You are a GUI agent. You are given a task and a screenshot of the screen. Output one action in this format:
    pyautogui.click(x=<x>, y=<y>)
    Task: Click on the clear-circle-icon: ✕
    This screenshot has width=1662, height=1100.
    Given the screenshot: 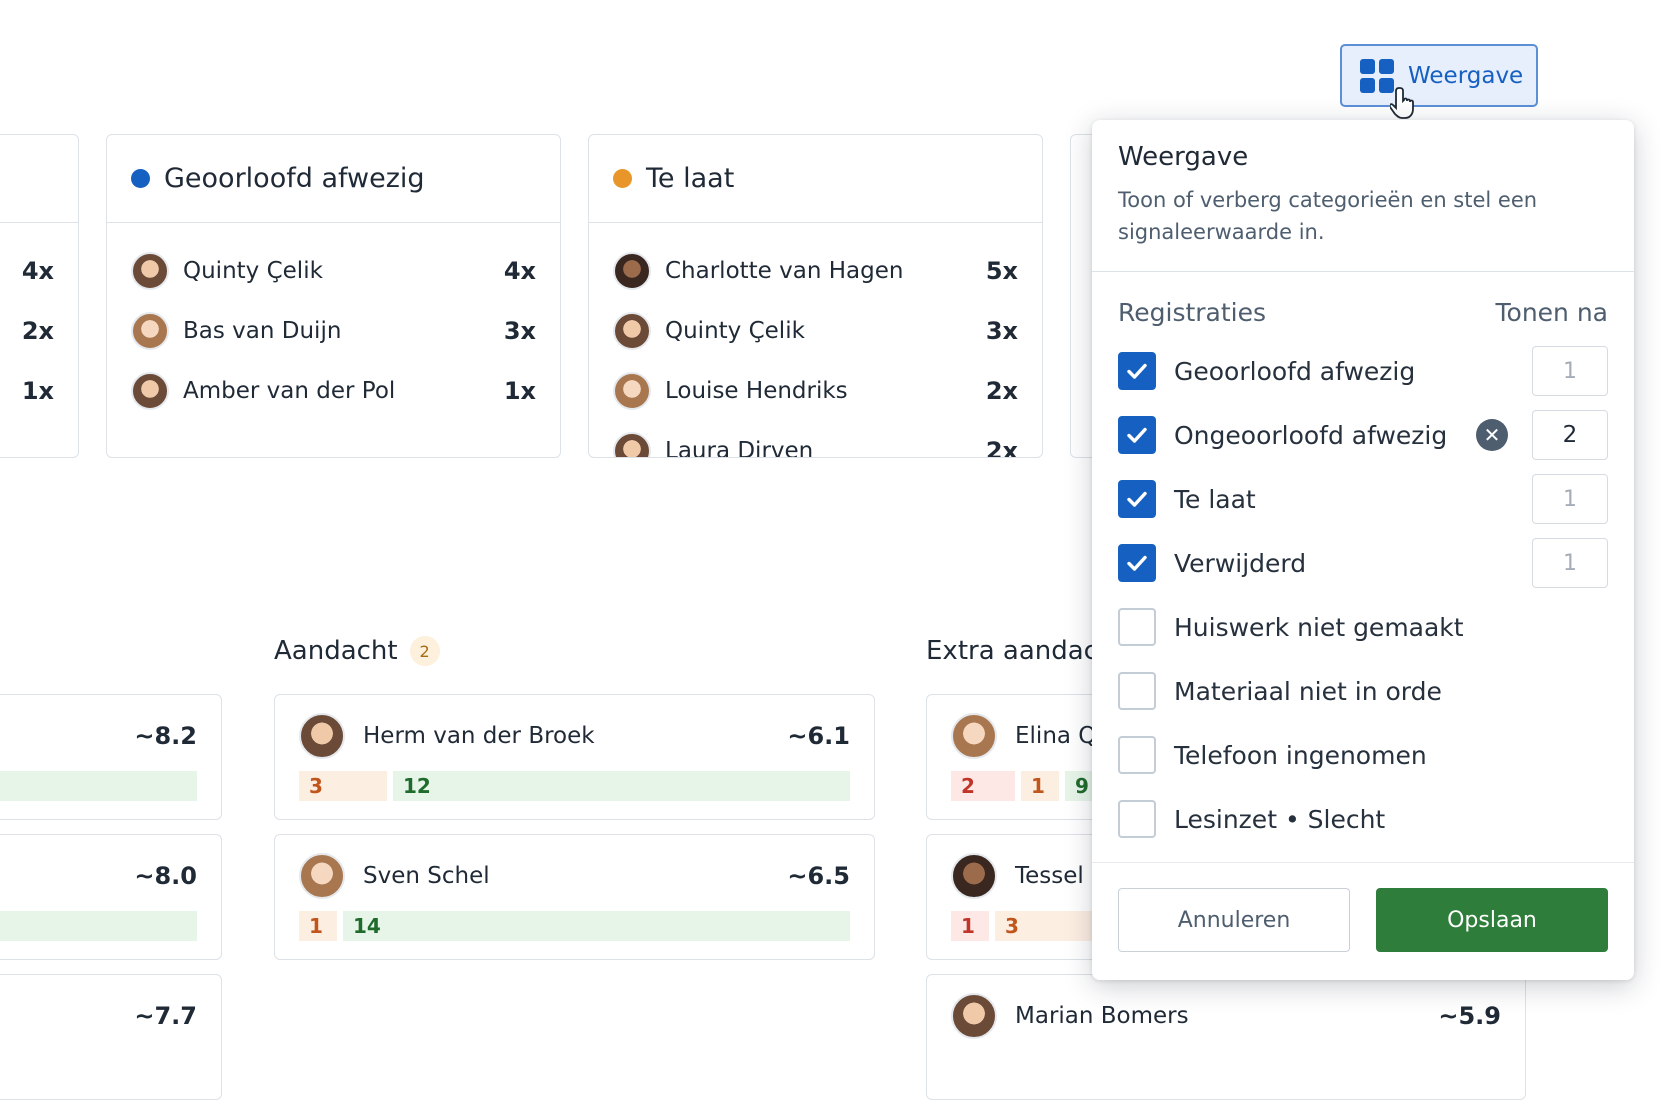 What is the action you would take?
    pyautogui.click(x=1492, y=435)
    